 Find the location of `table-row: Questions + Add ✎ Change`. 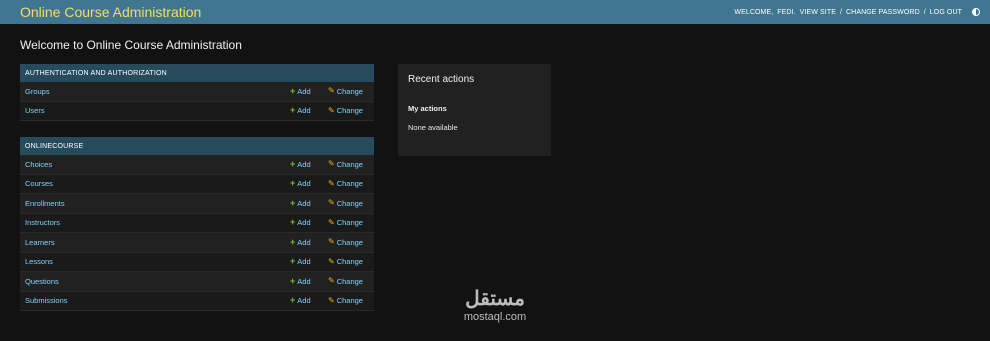

table-row: Questions + Add ✎ Change is located at coordinates (197, 282).